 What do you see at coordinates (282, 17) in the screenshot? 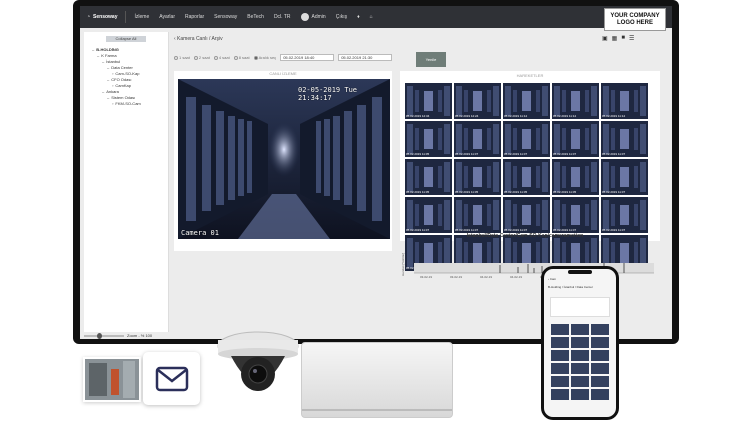
I see `nav-language: Dcl. TR` at bounding box center [282, 17].